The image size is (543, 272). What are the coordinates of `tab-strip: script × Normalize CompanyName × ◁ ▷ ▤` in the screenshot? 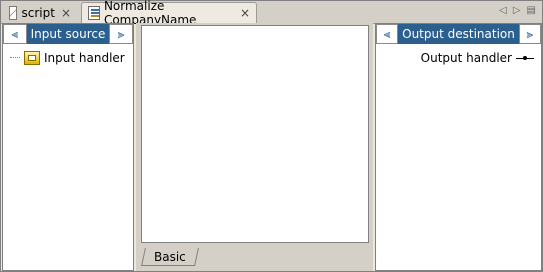 It's located at (271, 13).